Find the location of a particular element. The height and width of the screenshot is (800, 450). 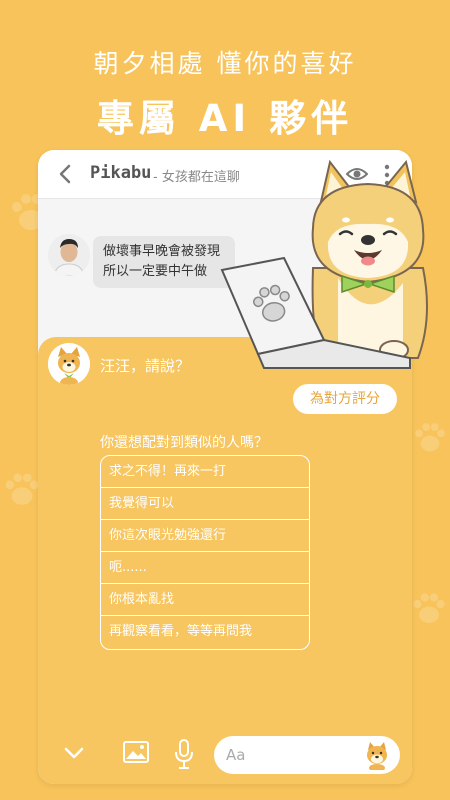

avatar is located at coordinates (69, 255).